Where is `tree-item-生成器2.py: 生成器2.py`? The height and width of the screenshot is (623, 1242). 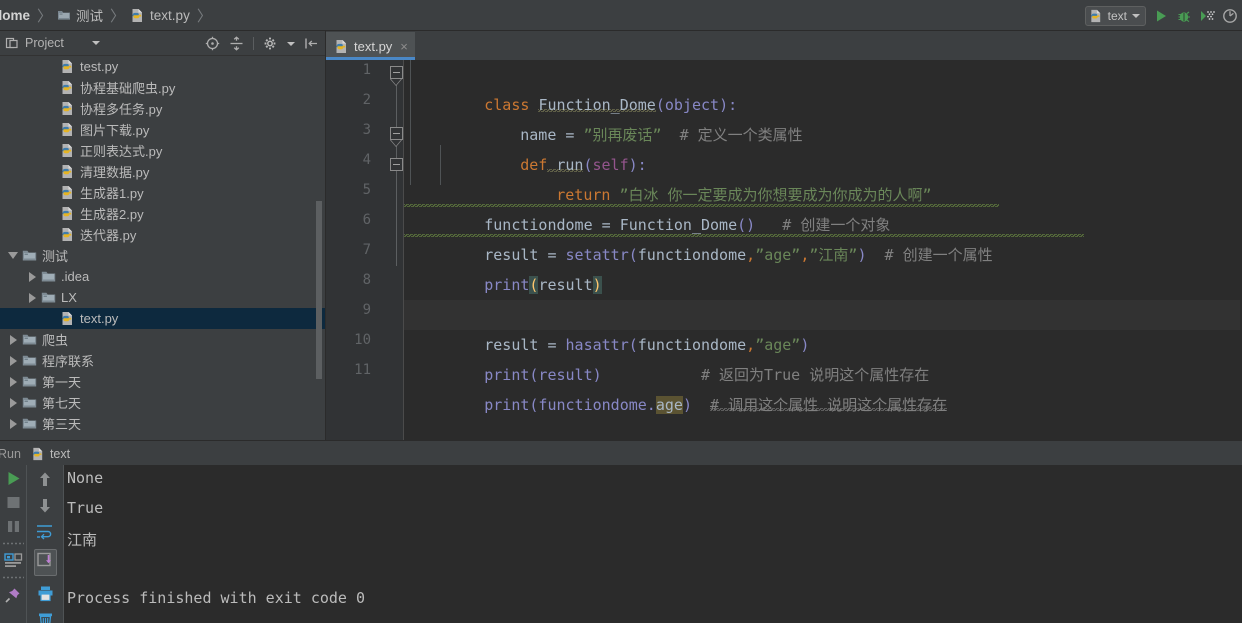
tree-item-生成器2.py: 生成器2.py is located at coordinates (162, 213).